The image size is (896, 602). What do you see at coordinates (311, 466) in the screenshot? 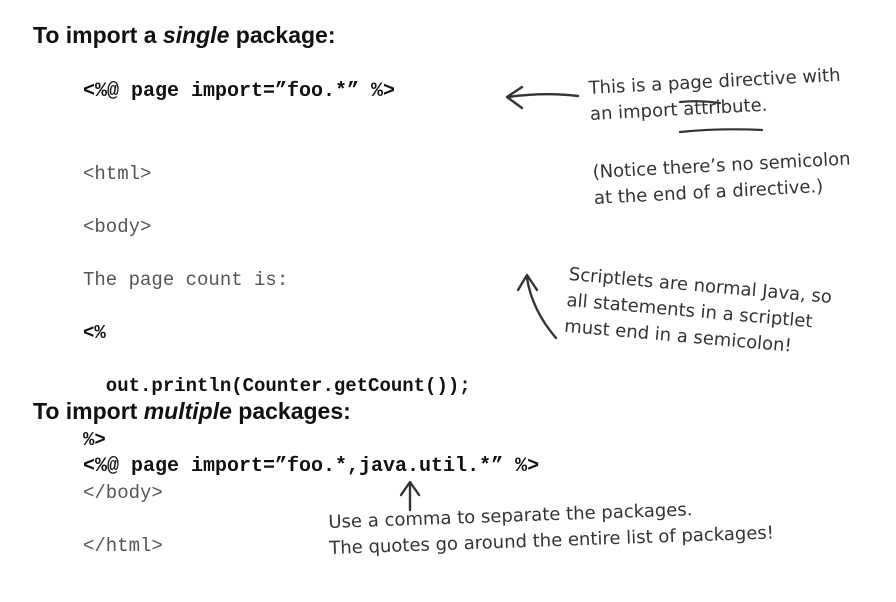
I see `page-directive-multiple: <%@ page import=”foo.*,java.util.*” %>` at bounding box center [311, 466].